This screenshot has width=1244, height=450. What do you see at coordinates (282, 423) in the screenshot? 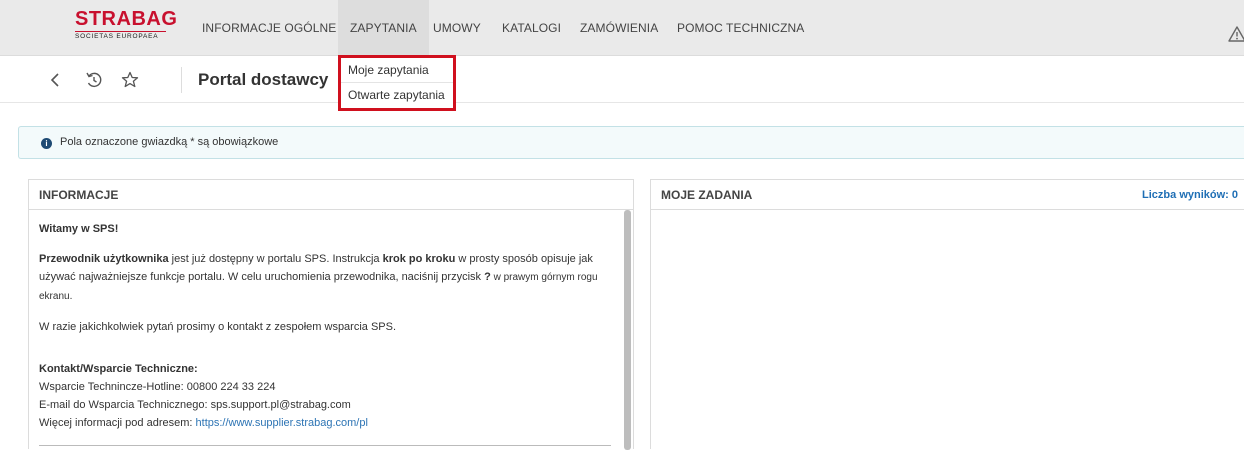
I see `supplier-link: https://www.supplier.strabag.com/pl` at bounding box center [282, 423].